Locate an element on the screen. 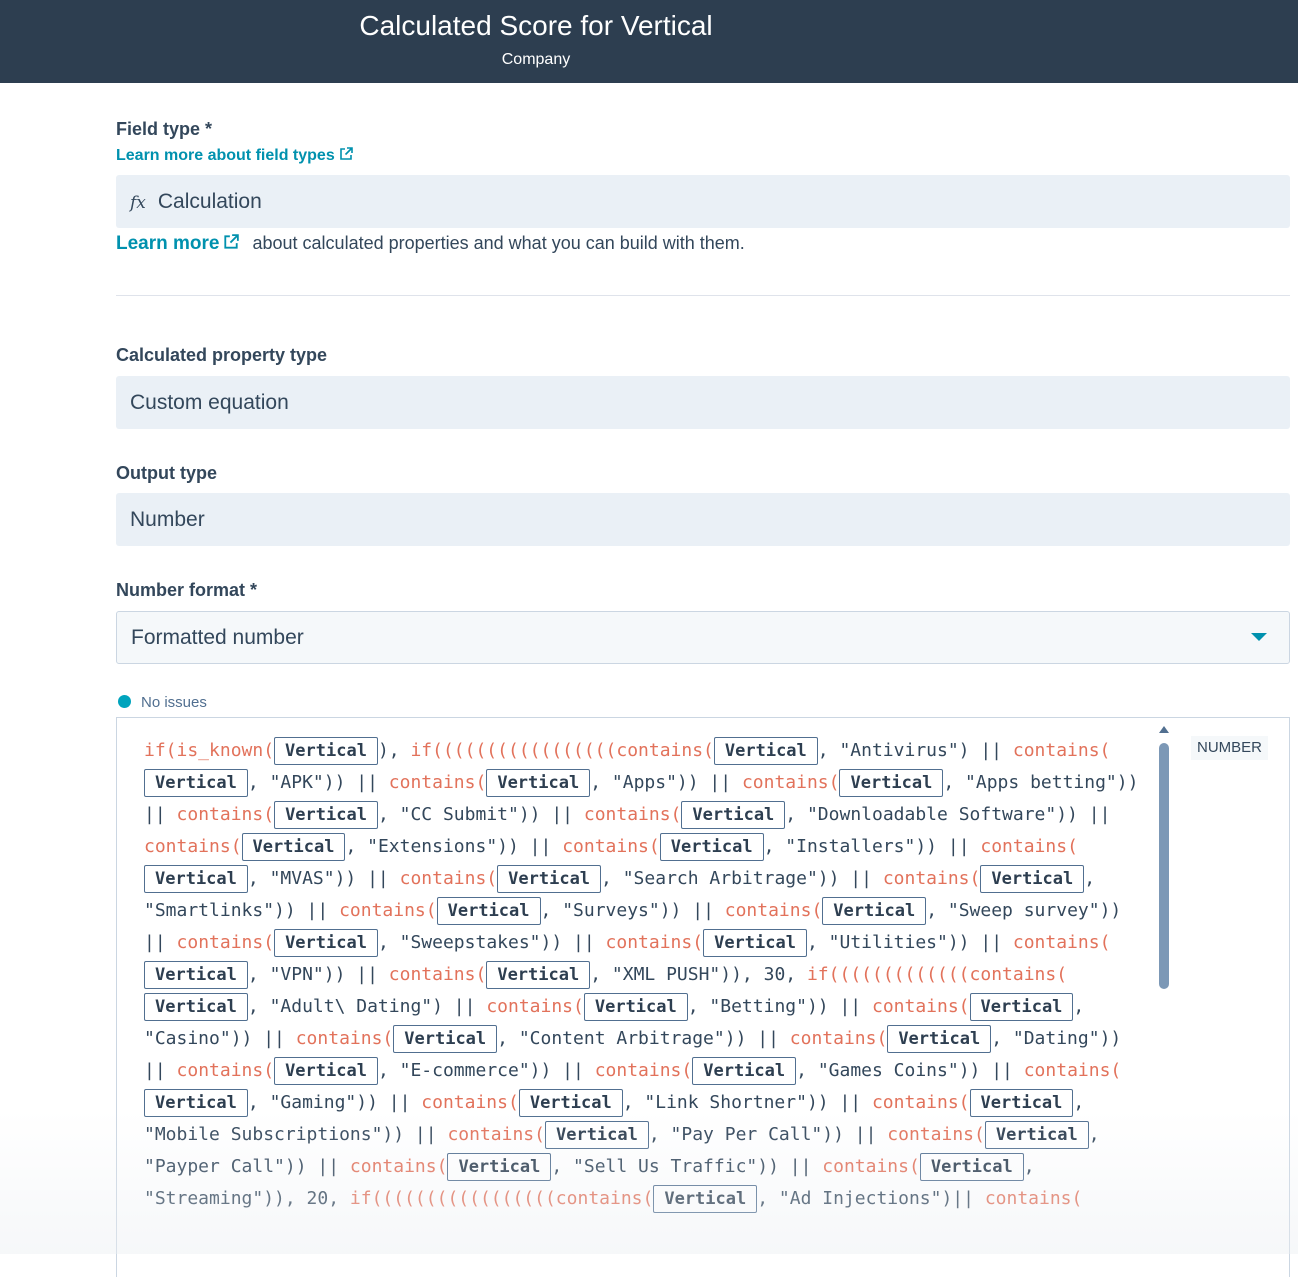 This screenshot has height=1278, width=1298. chevron-down-icon is located at coordinates (1259, 637).